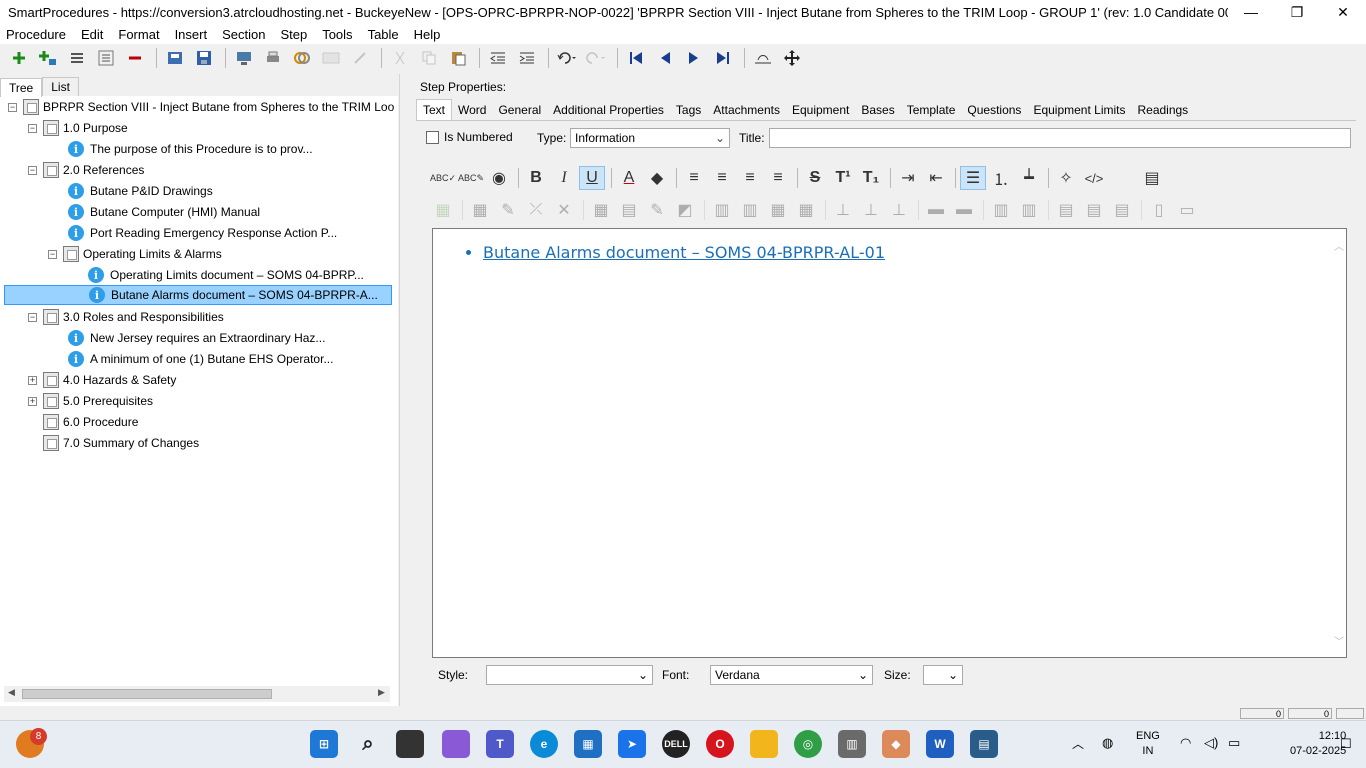  Describe the element at coordinates (1343, 12) in the screenshot. I see `close-button: ✕` at that location.